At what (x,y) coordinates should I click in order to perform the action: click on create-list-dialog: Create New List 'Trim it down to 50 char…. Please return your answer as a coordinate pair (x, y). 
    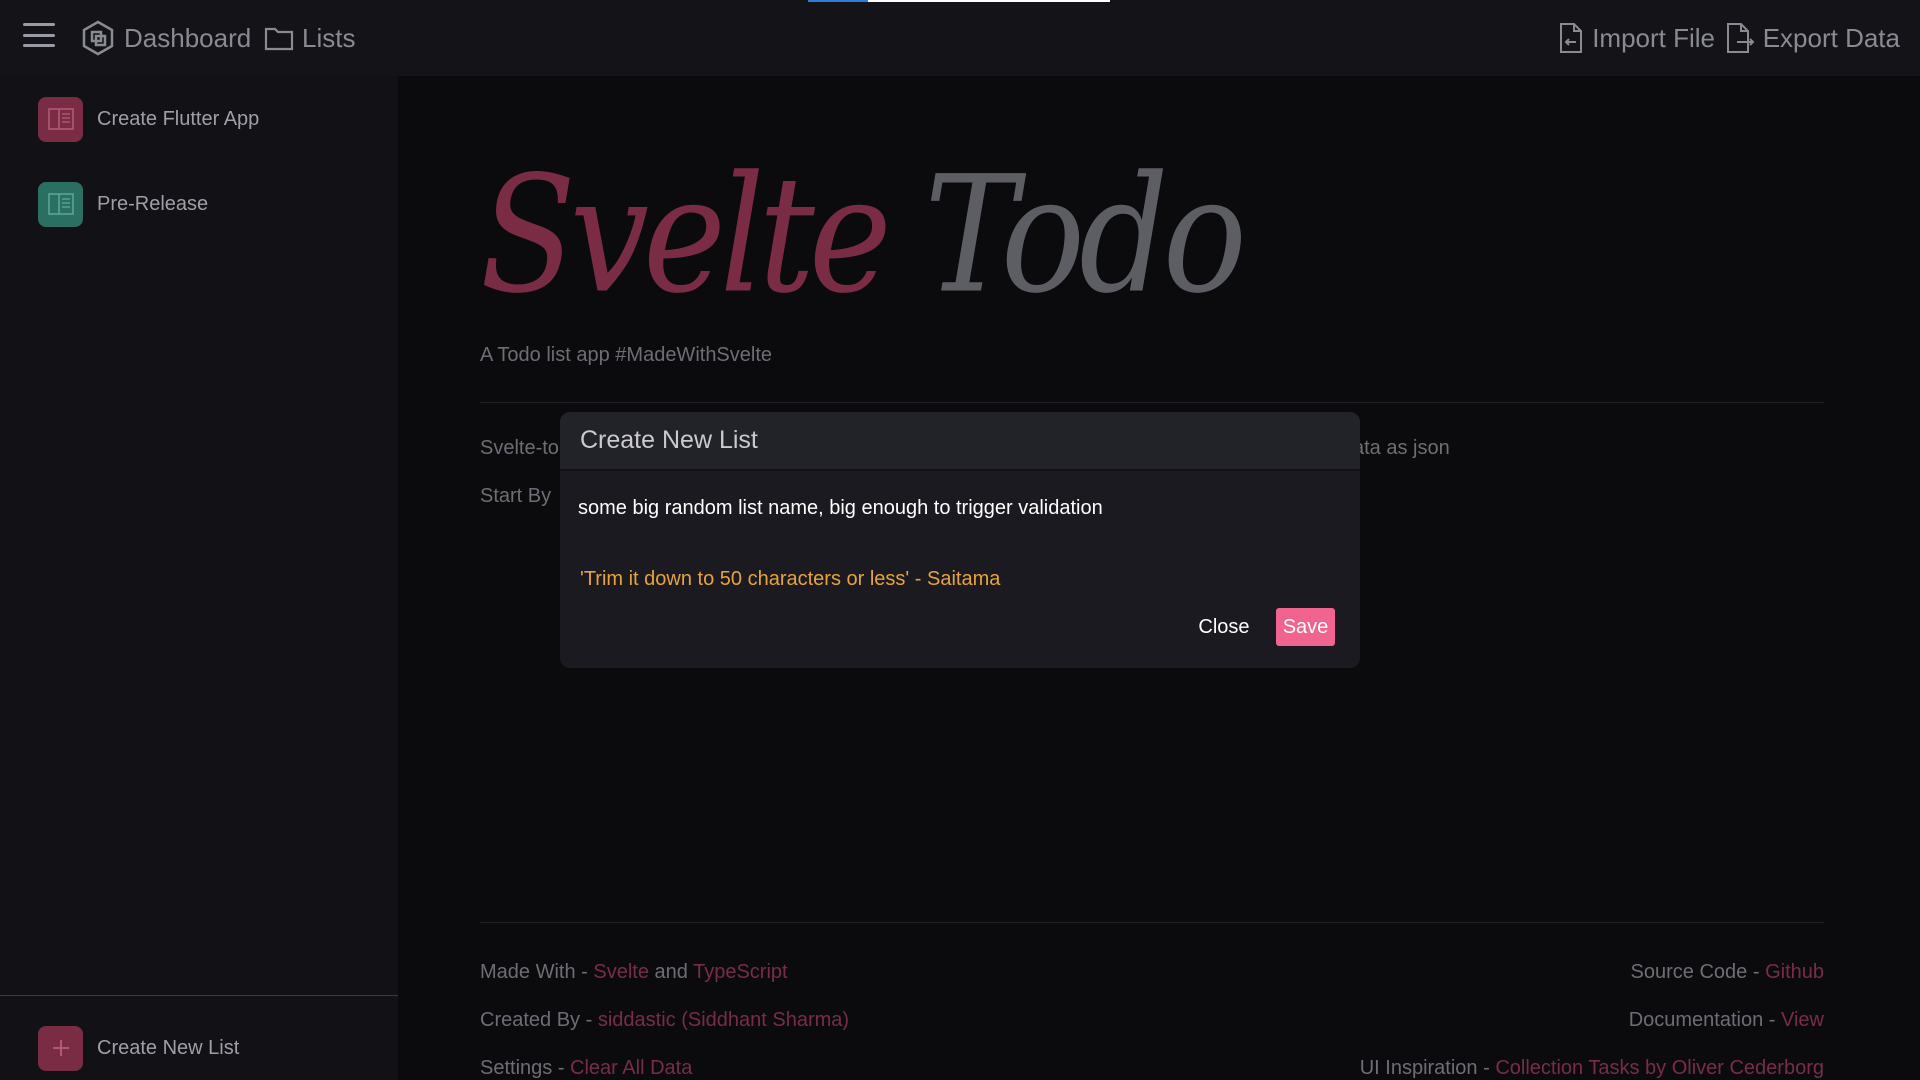
    Looking at the image, I should click on (960, 540).